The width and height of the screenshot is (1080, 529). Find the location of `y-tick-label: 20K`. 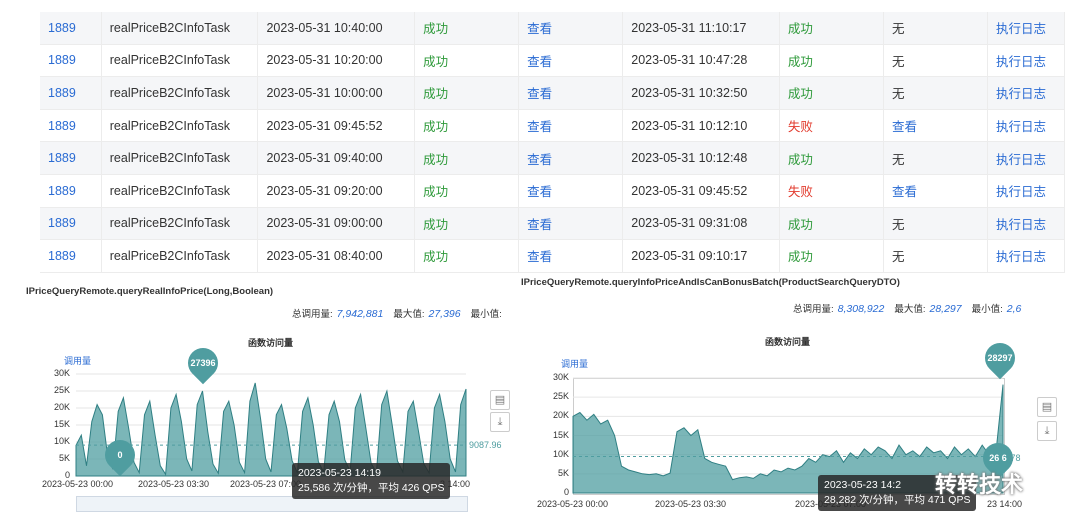

y-tick-label: 20K is located at coordinates (61, 407).